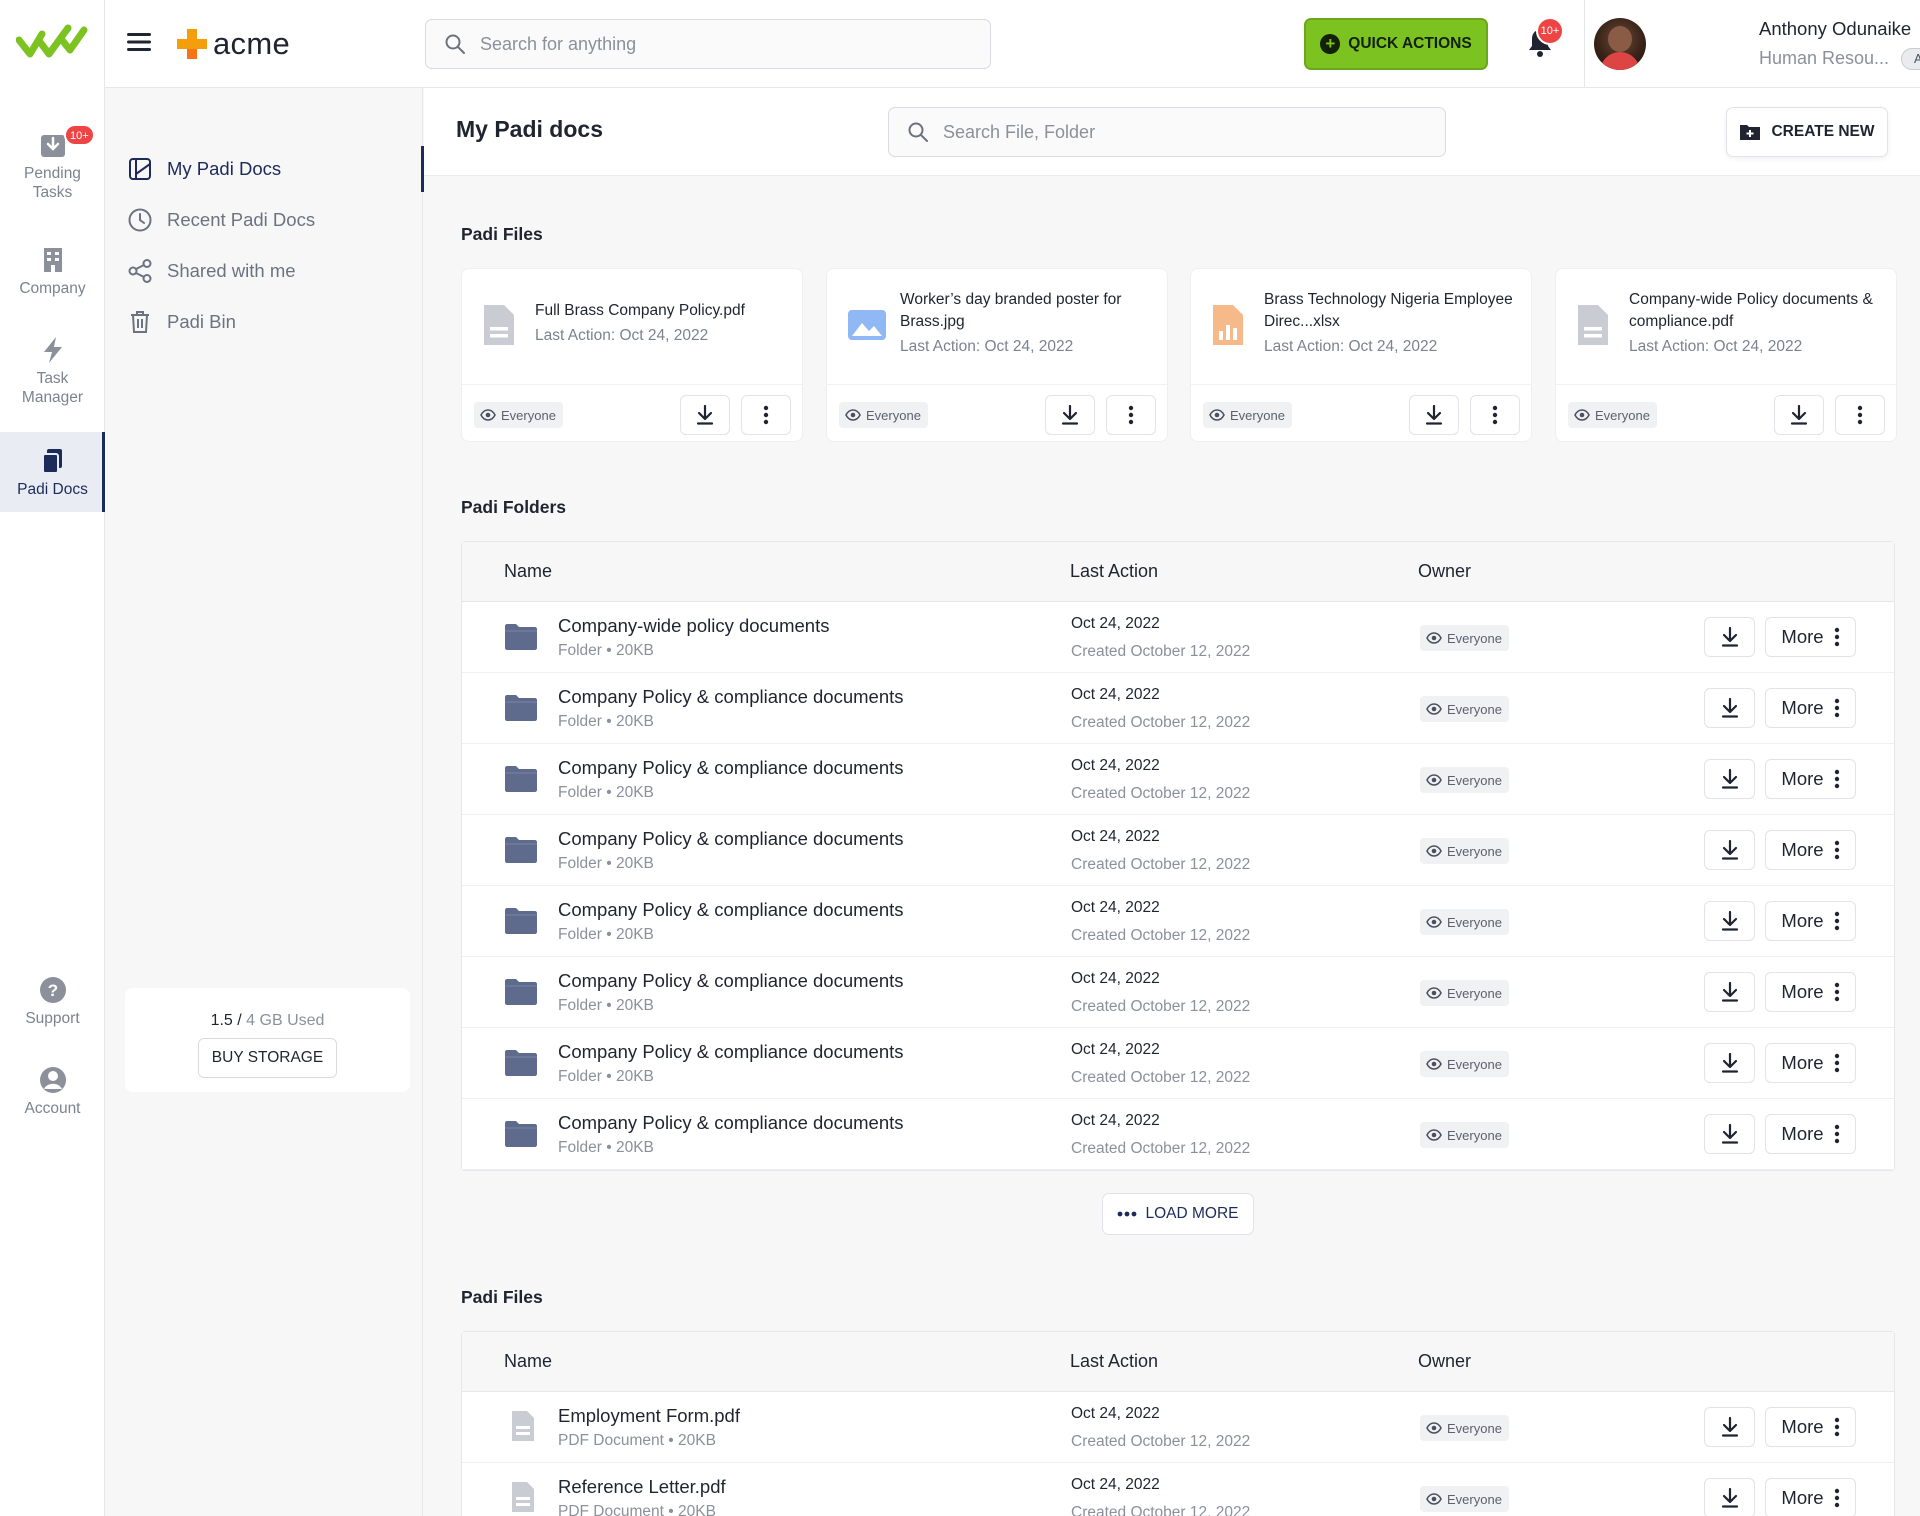  Describe the element at coordinates (231, 270) in the screenshot. I see `subnav-item-label: Shared with me` at that location.